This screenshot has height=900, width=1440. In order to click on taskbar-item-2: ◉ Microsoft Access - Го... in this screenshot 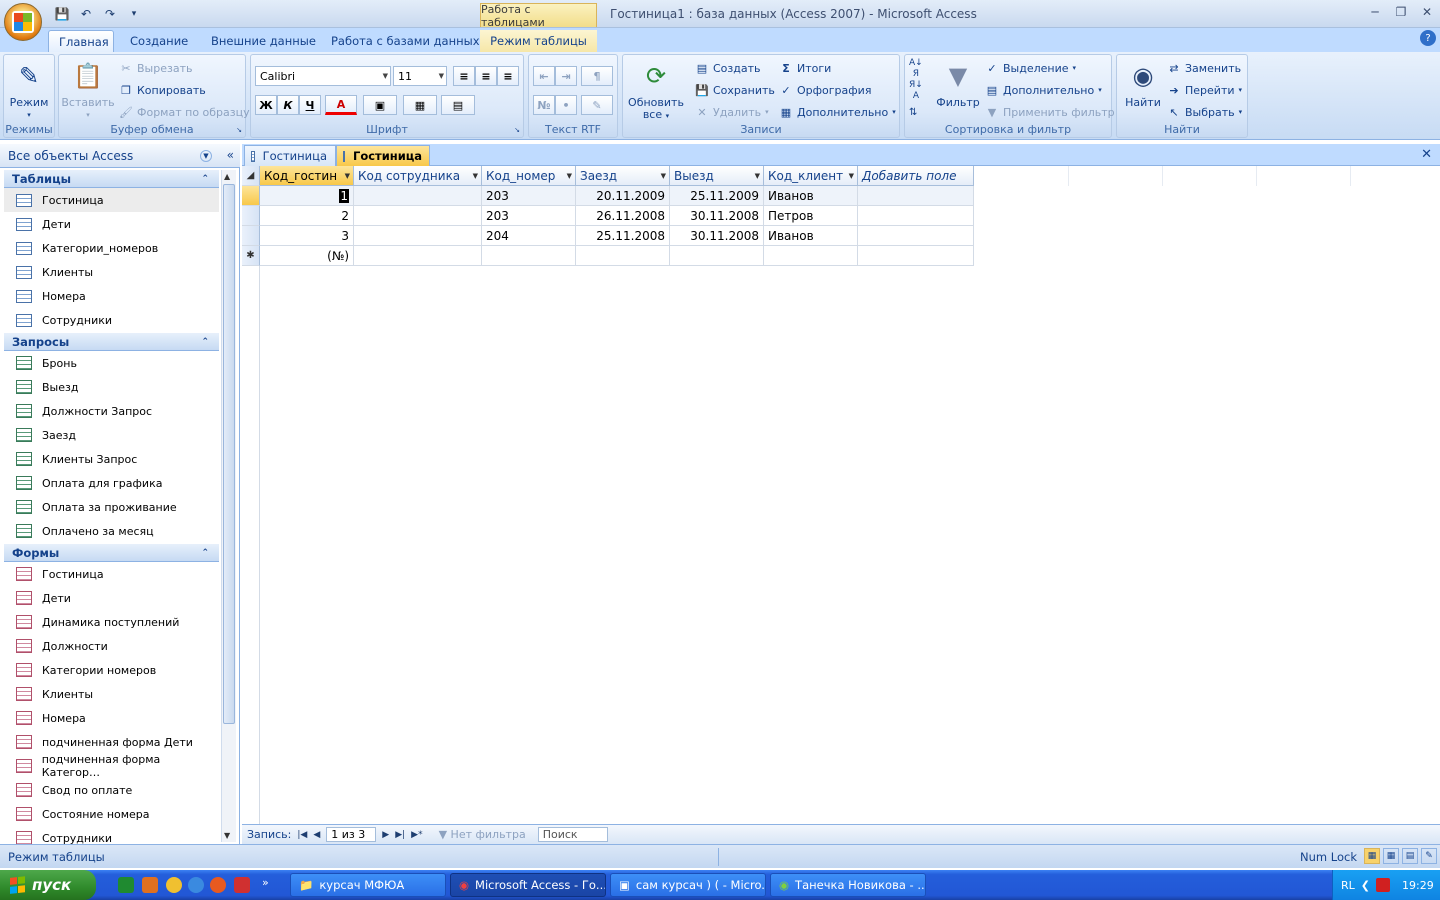, I will do `click(528, 885)`.